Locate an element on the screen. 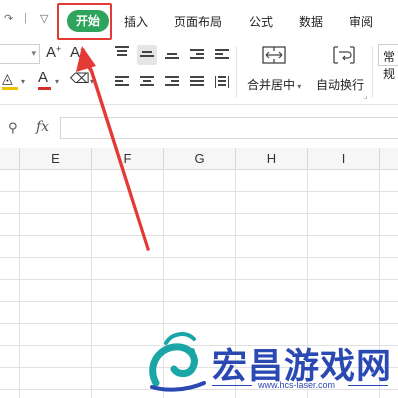 The height and width of the screenshot is (398, 398). align-top-icon is located at coordinates (122, 52).